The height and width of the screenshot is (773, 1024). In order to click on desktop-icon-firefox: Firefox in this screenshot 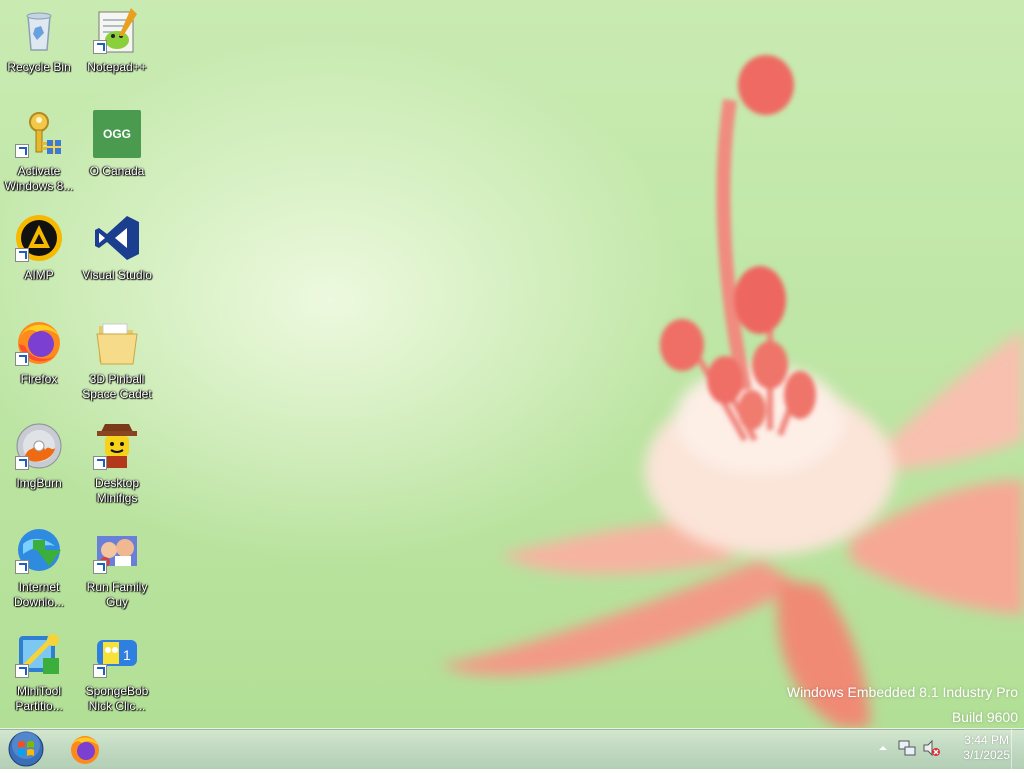, I will do `click(39, 352)`.